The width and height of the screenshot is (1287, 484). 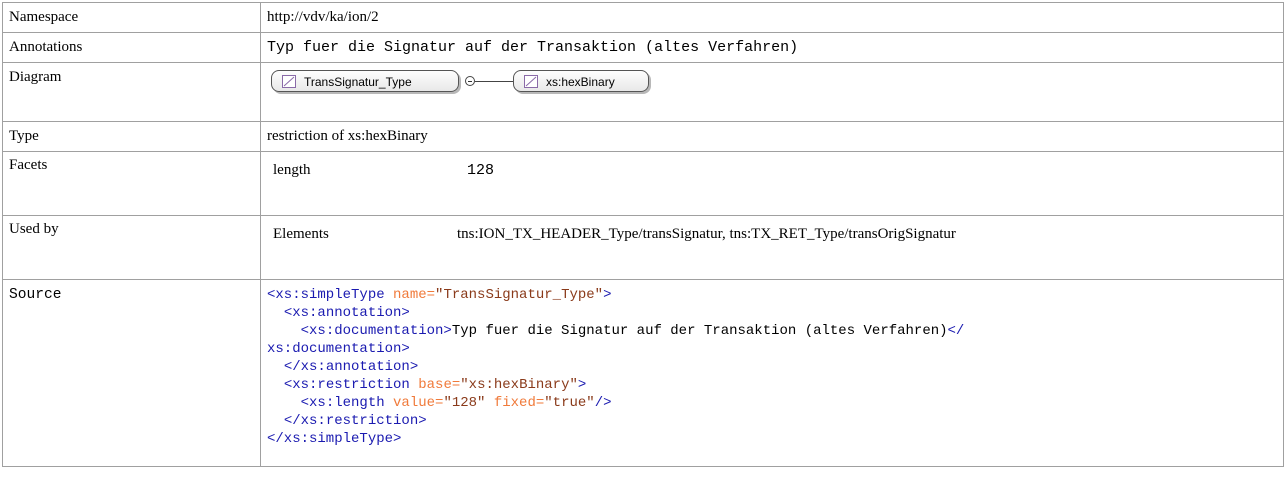 What do you see at coordinates (772, 17) in the screenshot?
I see `namespace-value: http://vdv/ka/ion/2` at bounding box center [772, 17].